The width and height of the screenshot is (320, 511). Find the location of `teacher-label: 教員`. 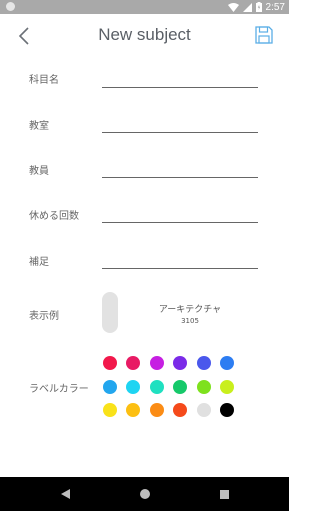

teacher-label: 教員 is located at coordinates (39, 171).